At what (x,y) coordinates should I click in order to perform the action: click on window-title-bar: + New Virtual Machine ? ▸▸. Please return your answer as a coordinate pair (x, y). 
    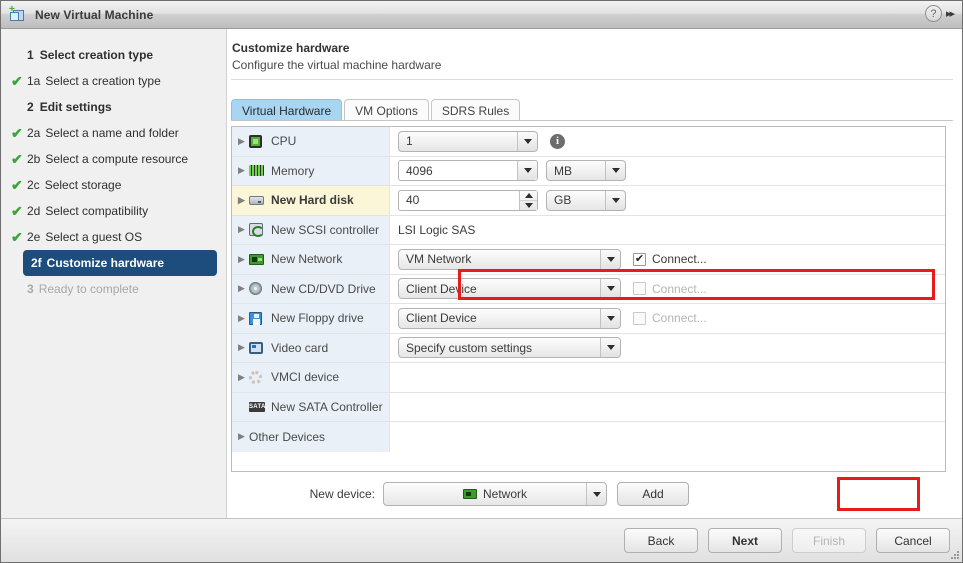
    Looking at the image, I should click on (481, 15).